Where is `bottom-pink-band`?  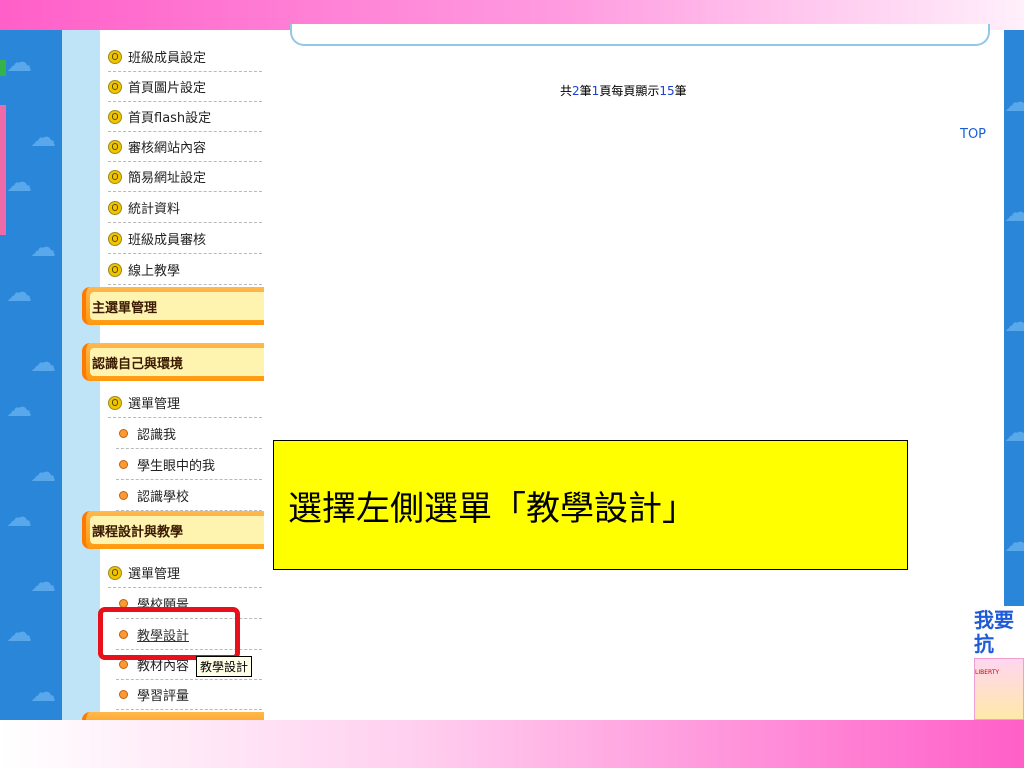
bottom-pink-band is located at coordinates (512, 744).